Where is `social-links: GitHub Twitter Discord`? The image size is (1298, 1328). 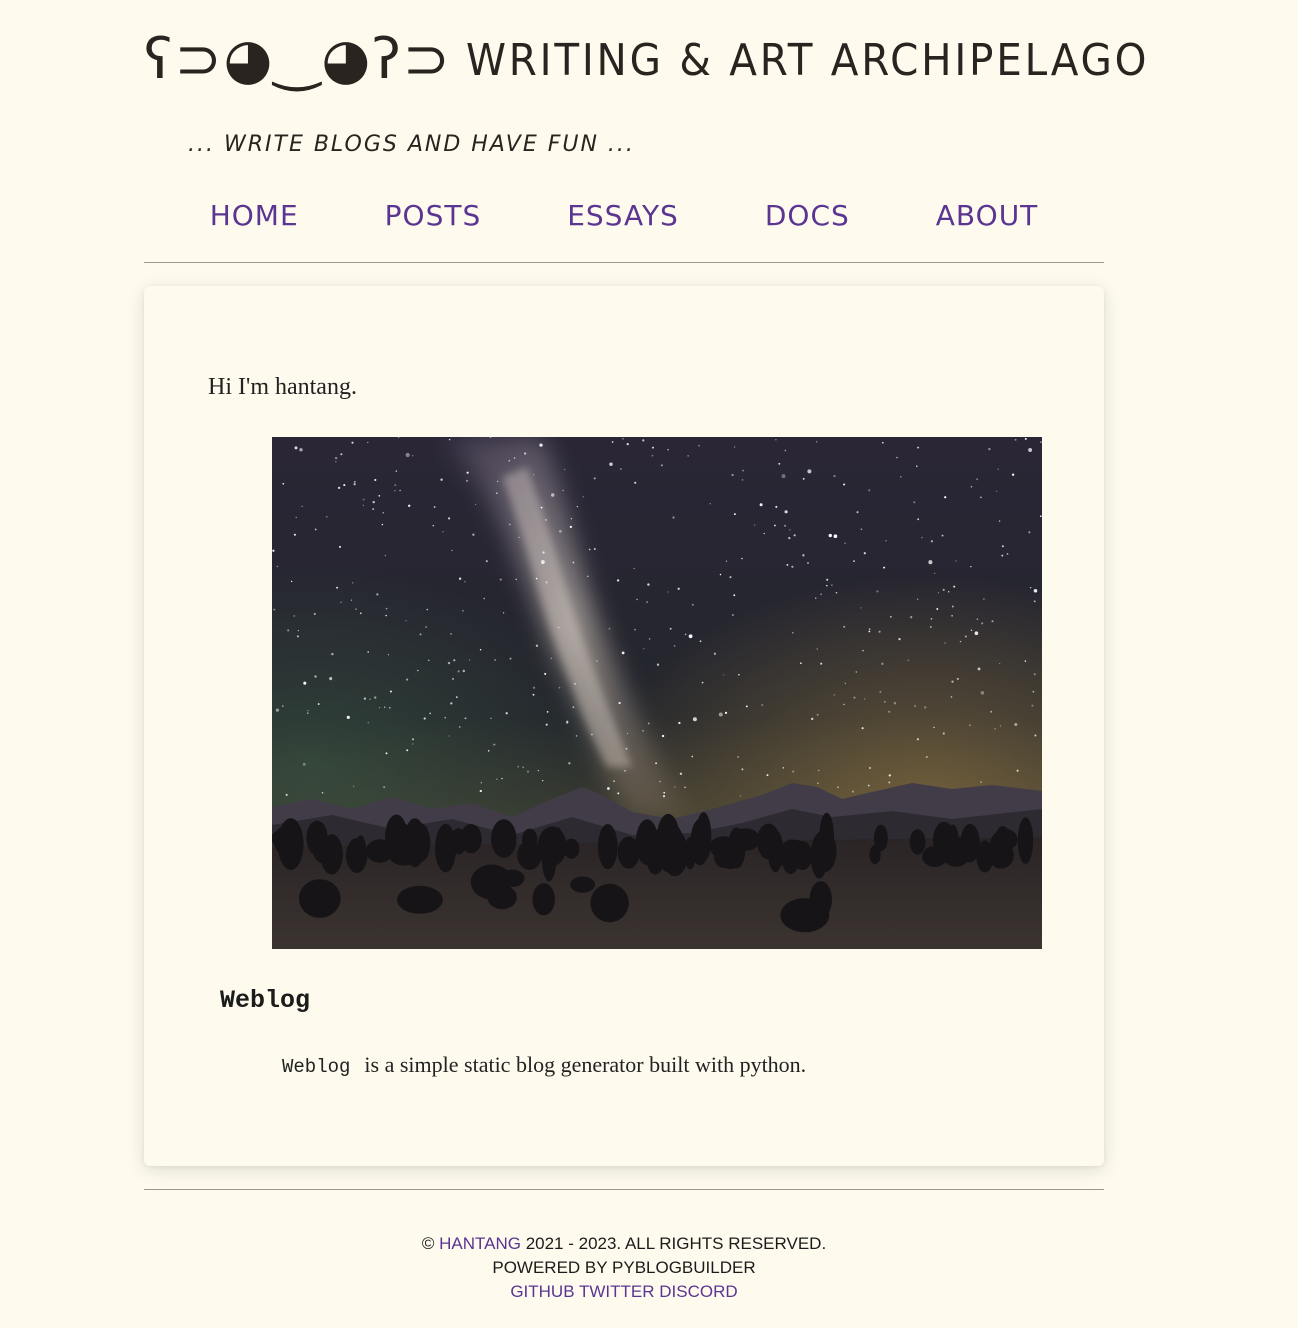 social-links: GitHub Twitter Discord is located at coordinates (624, 1292).